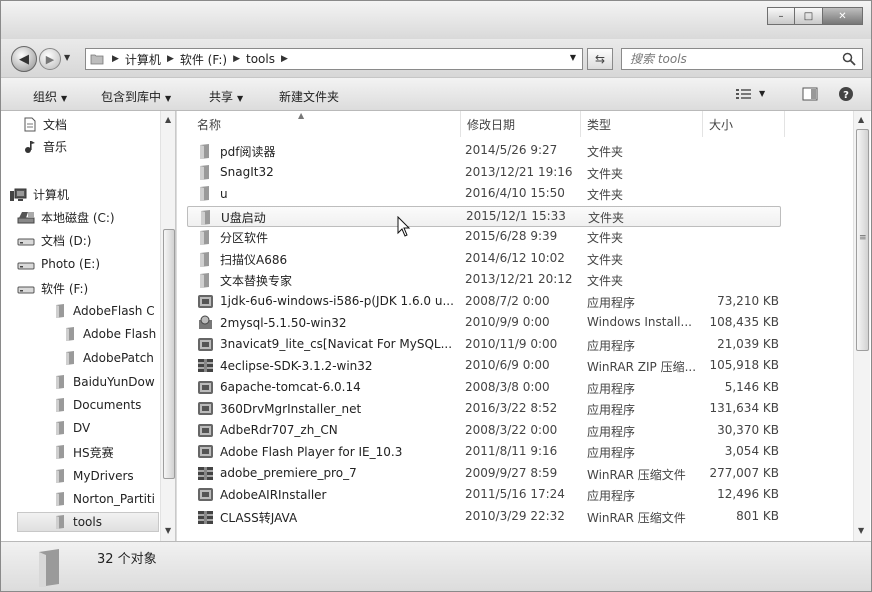 This screenshot has width=872, height=592. I want to click on file-size: 5,146 KB, so click(751, 386).